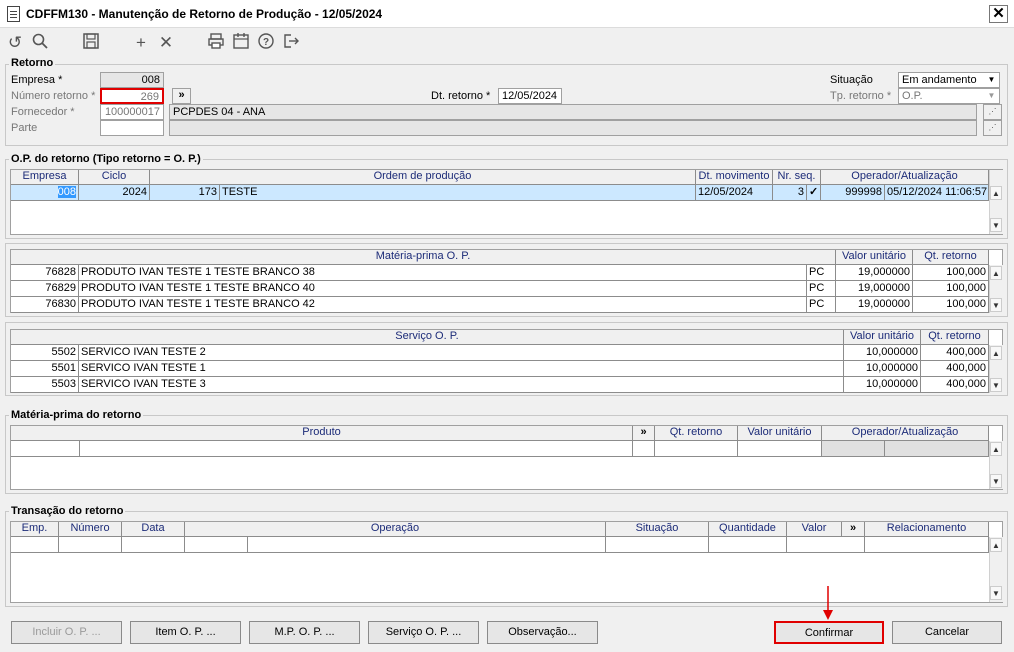 This screenshot has width=1014, height=652. Describe the element at coordinates (114, 193) in the screenshot. I see `op-cell-ciclo: 2024` at that location.